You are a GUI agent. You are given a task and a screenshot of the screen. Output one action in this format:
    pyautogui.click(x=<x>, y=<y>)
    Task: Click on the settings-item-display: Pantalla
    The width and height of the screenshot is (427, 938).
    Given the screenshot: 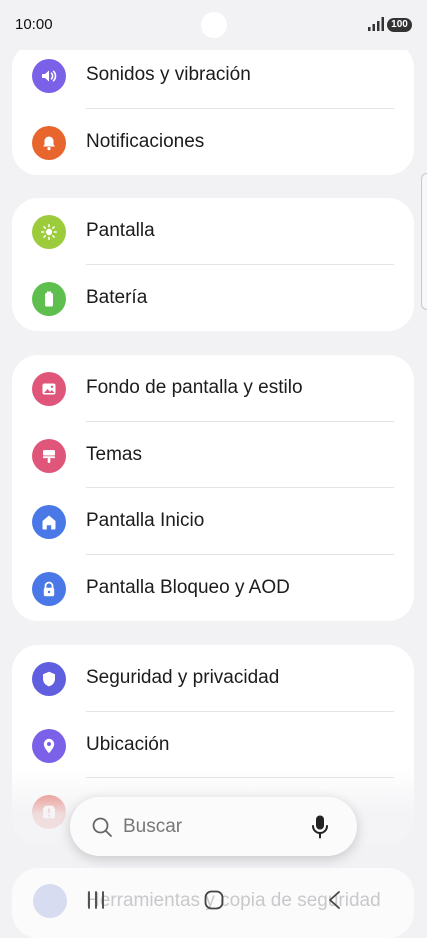 What is the action you would take?
    pyautogui.click(x=213, y=231)
    